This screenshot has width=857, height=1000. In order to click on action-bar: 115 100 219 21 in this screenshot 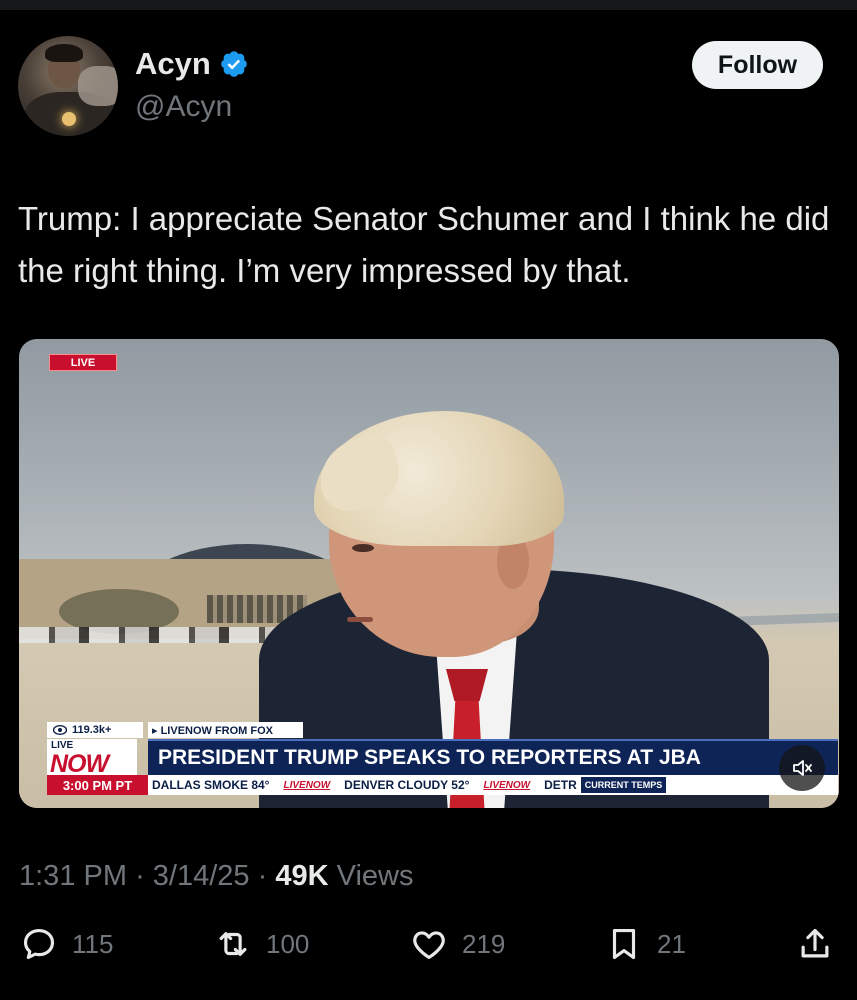, I will do `click(428, 950)`.